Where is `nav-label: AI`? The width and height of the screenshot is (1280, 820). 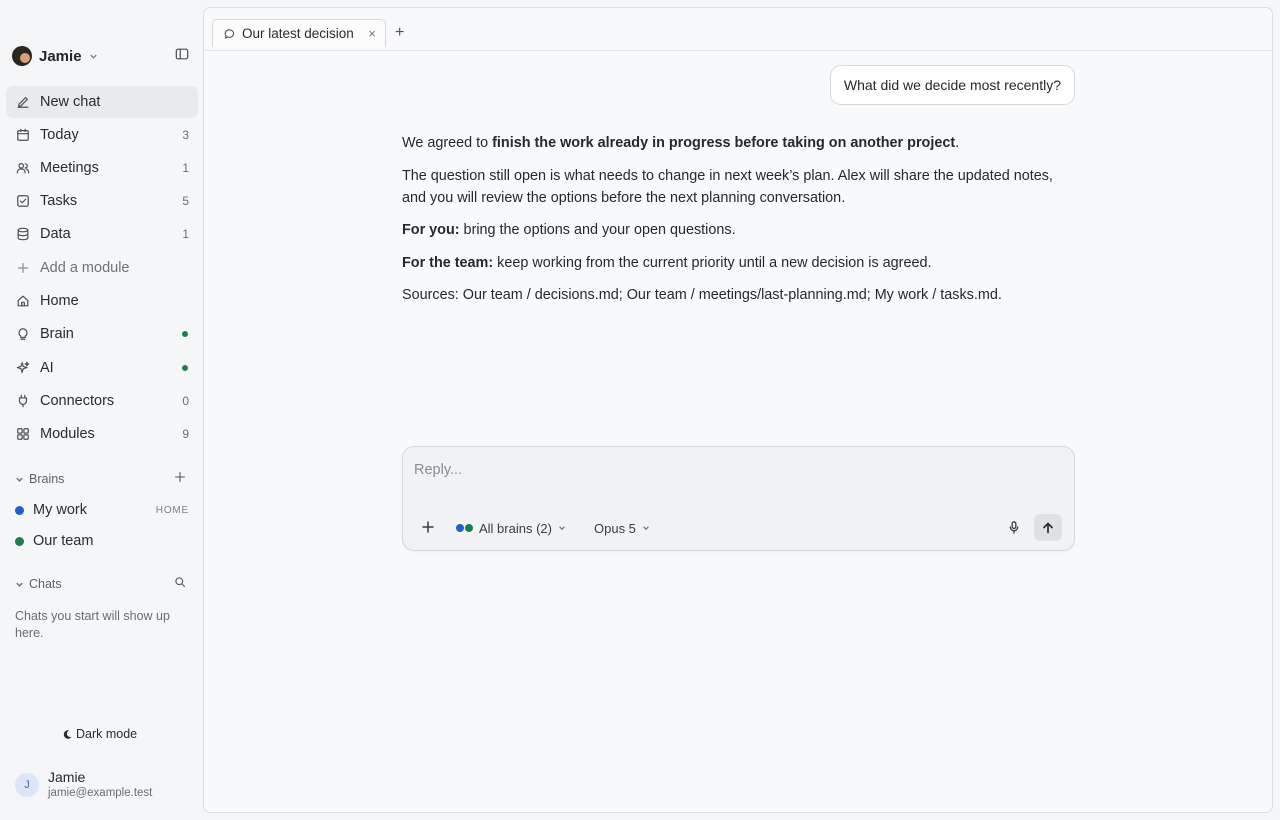 nav-label: AI is located at coordinates (47, 368).